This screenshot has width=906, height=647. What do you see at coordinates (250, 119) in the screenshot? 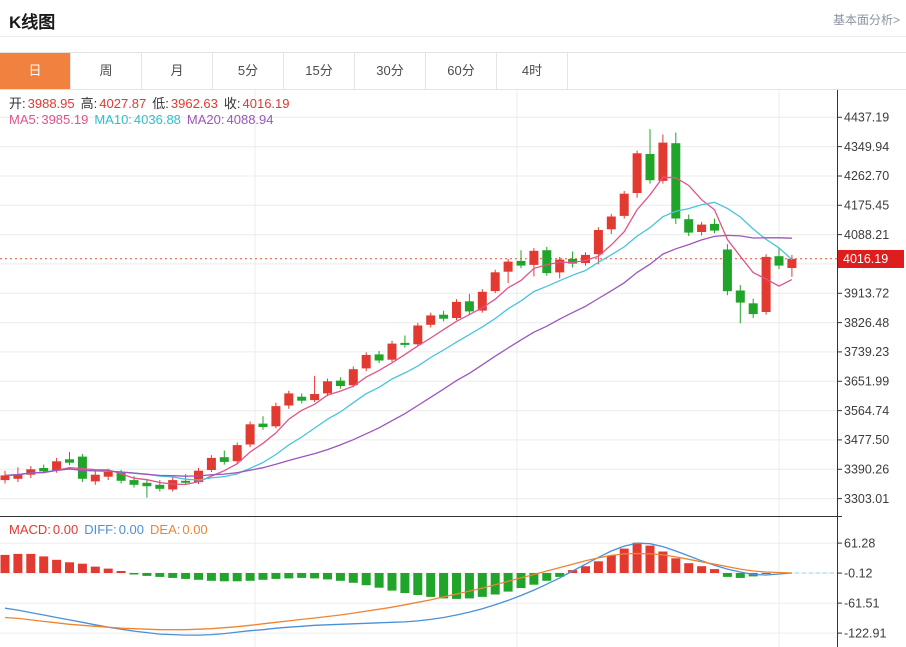
I see `legend-value: 4088.94` at bounding box center [250, 119].